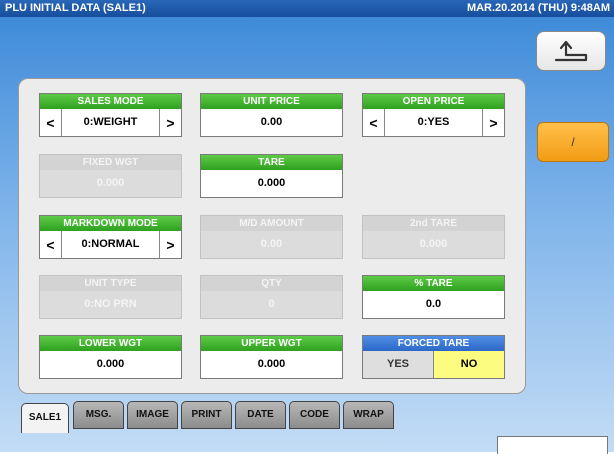 Image resolution: width=614 pixels, height=454 pixels. I want to click on window-title: PLU INITIAL DATA (SALE1), so click(75, 8).